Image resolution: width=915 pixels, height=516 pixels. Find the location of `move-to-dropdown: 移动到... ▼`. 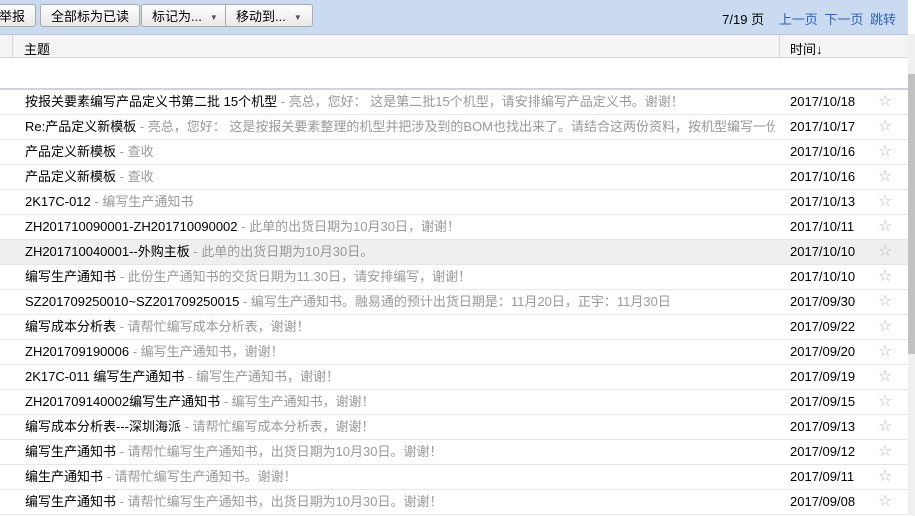

move-to-dropdown: 移动到... ▼ is located at coordinates (269, 15).